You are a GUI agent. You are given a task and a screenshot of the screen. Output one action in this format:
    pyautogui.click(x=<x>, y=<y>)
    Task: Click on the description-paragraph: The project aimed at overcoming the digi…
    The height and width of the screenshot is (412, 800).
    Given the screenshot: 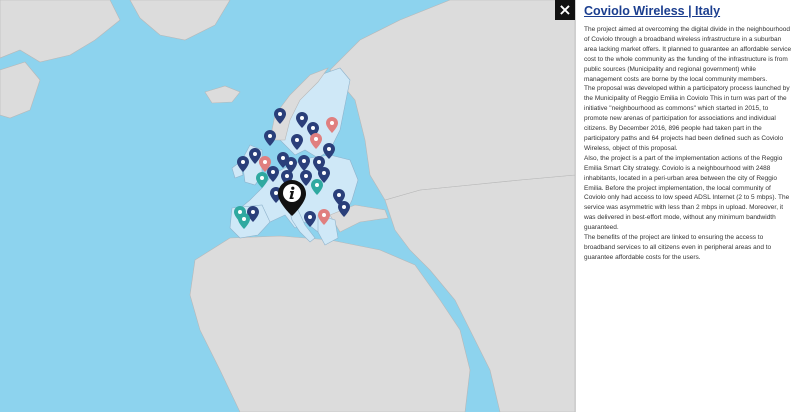 What is the action you would take?
    pyautogui.click(x=688, y=54)
    